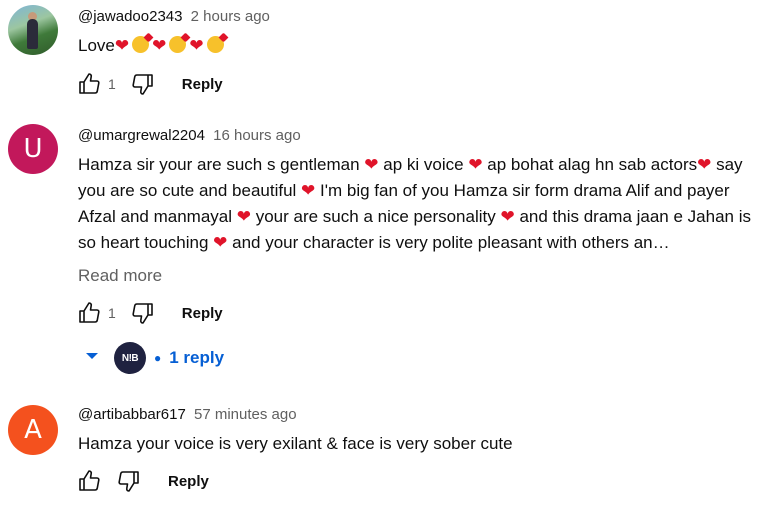  Describe the element at coordinates (32, 34) in the screenshot. I see `avatar-photo-figure` at that location.